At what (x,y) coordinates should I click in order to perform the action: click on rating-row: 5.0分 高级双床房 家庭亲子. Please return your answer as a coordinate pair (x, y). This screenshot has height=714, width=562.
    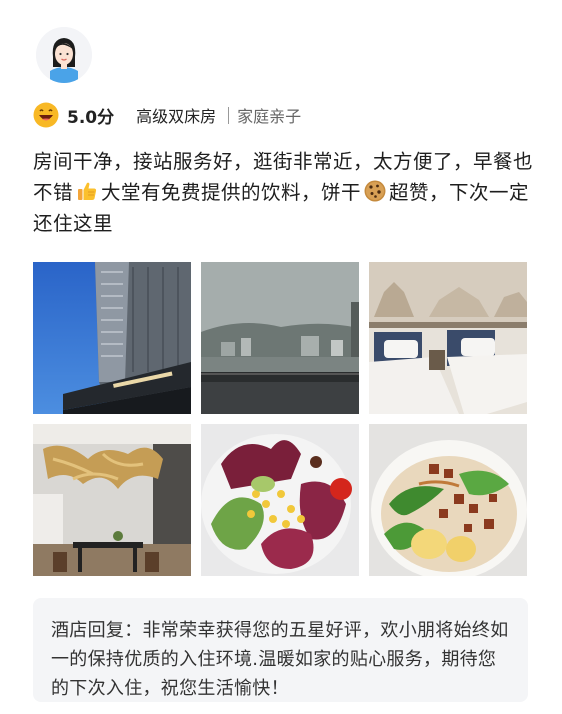
    Looking at the image, I should click on (167, 115).